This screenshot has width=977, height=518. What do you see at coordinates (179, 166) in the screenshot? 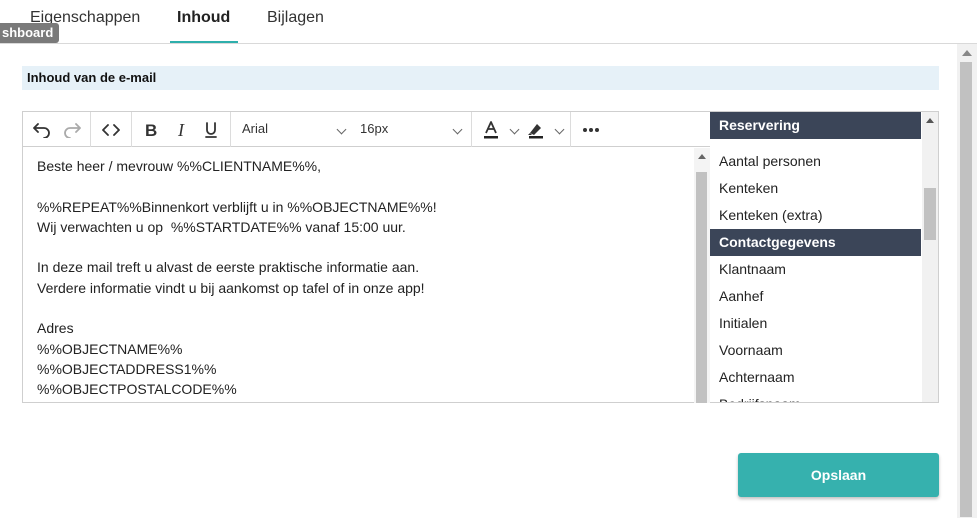
I see `editor-line: Beste heer / mevrouw %%CLIENTNAME%%,` at bounding box center [179, 166].